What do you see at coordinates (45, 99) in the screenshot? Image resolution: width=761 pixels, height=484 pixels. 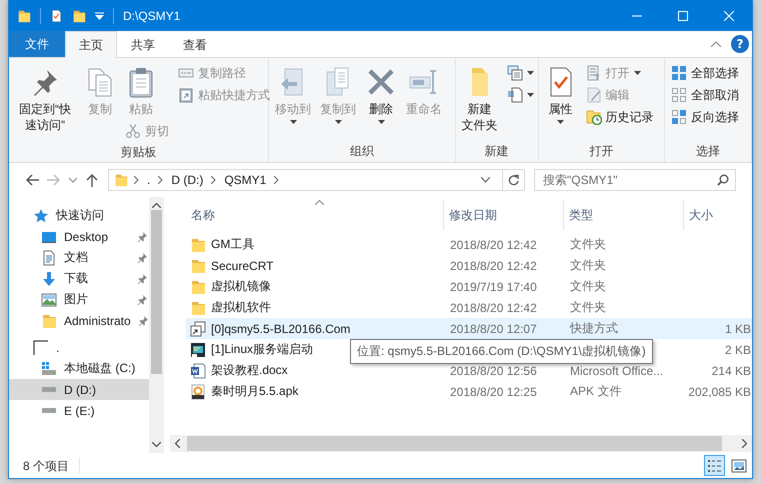 I see `ribbon-button: 固定到“快速访问”` at bounding box center [45, 99].